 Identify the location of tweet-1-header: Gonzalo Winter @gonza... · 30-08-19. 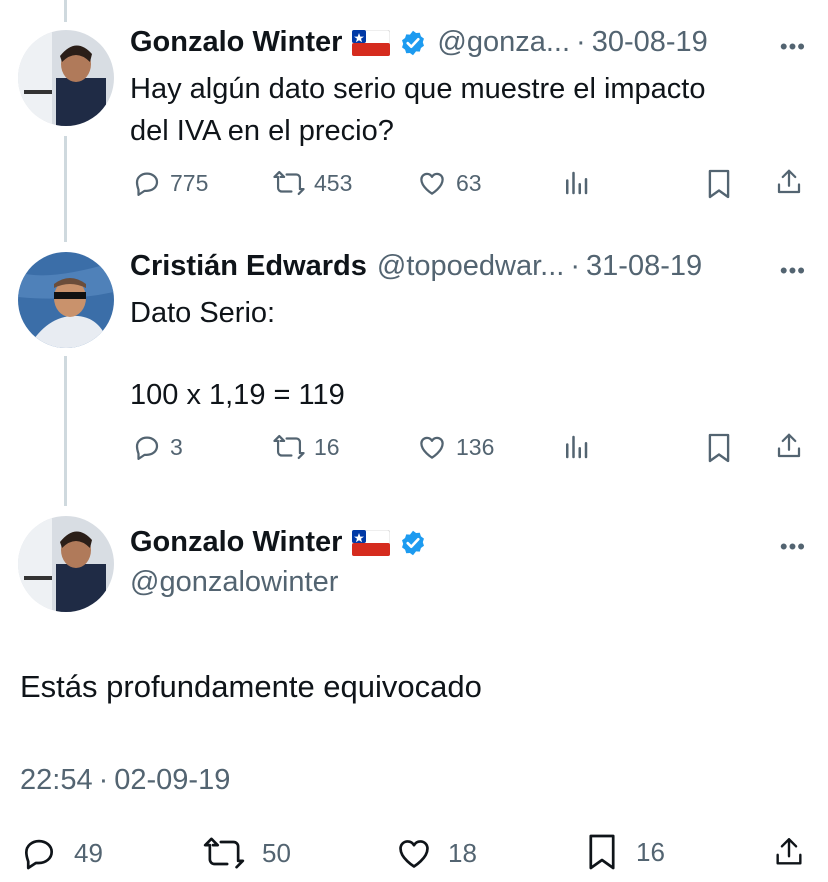
(419, 42).